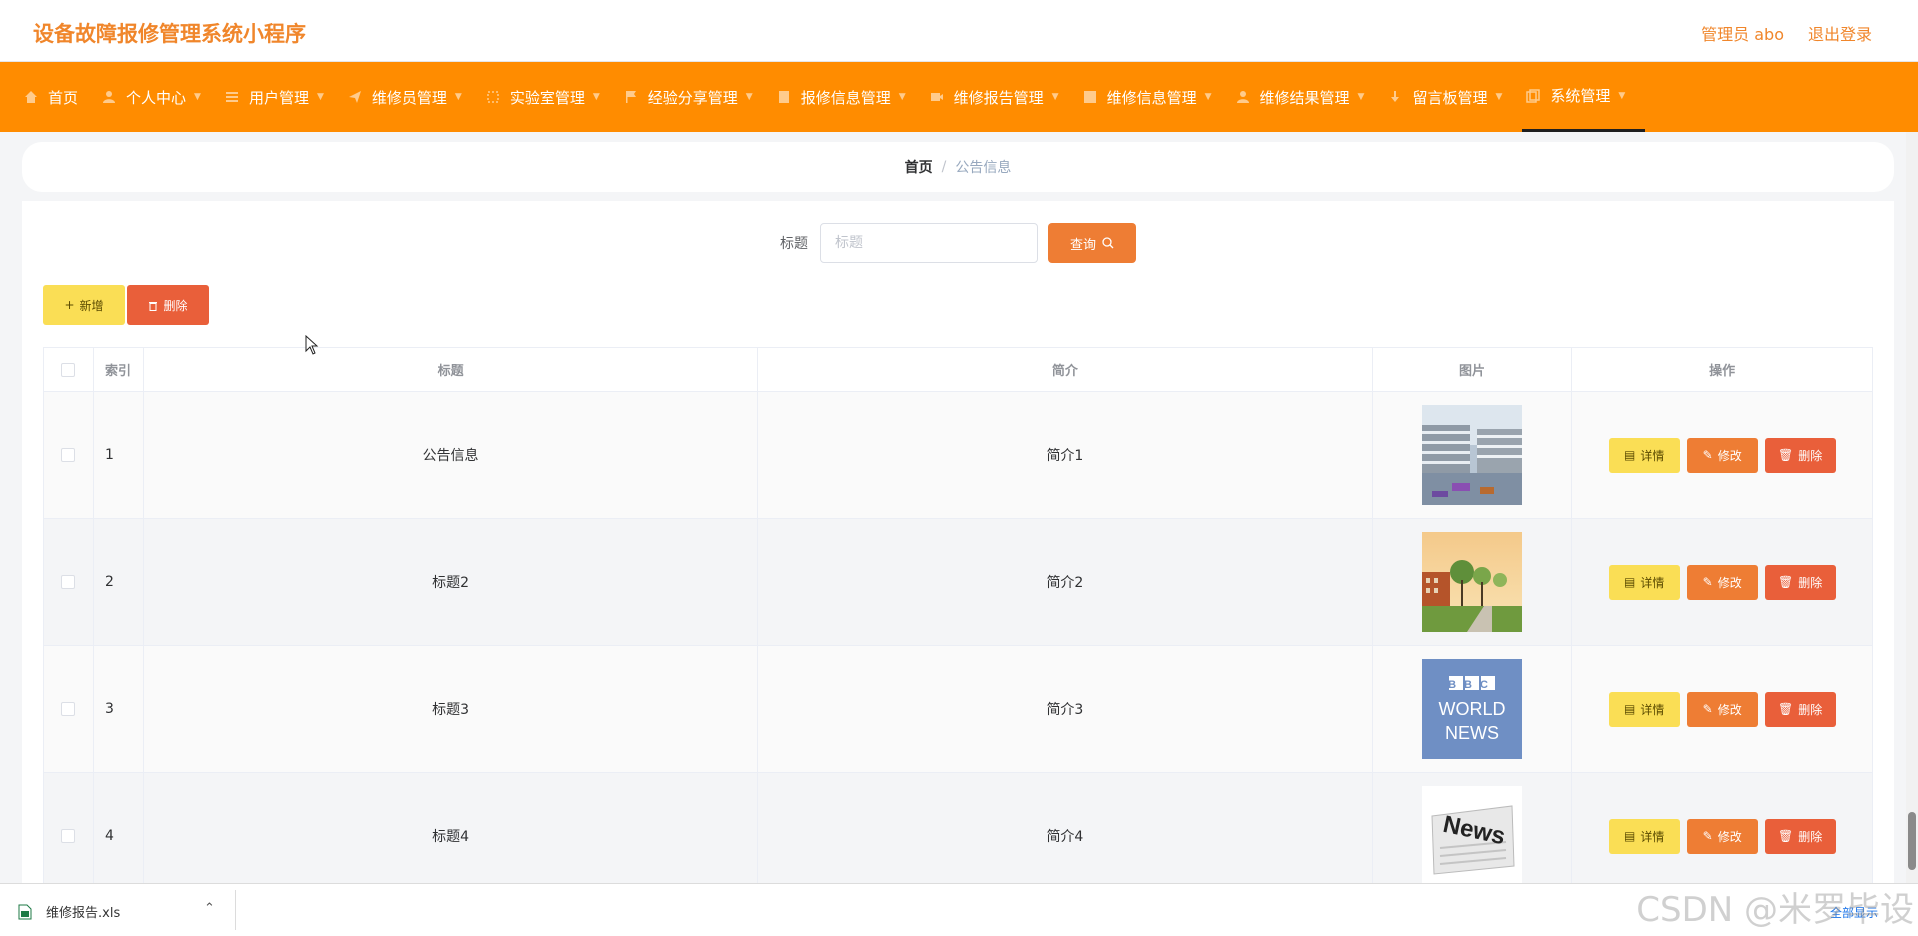  Describe the element at coordinates (1155, 97) in the screenshot. I see `nav-item-repair-info: 维修信息管理 ▼` at that location.